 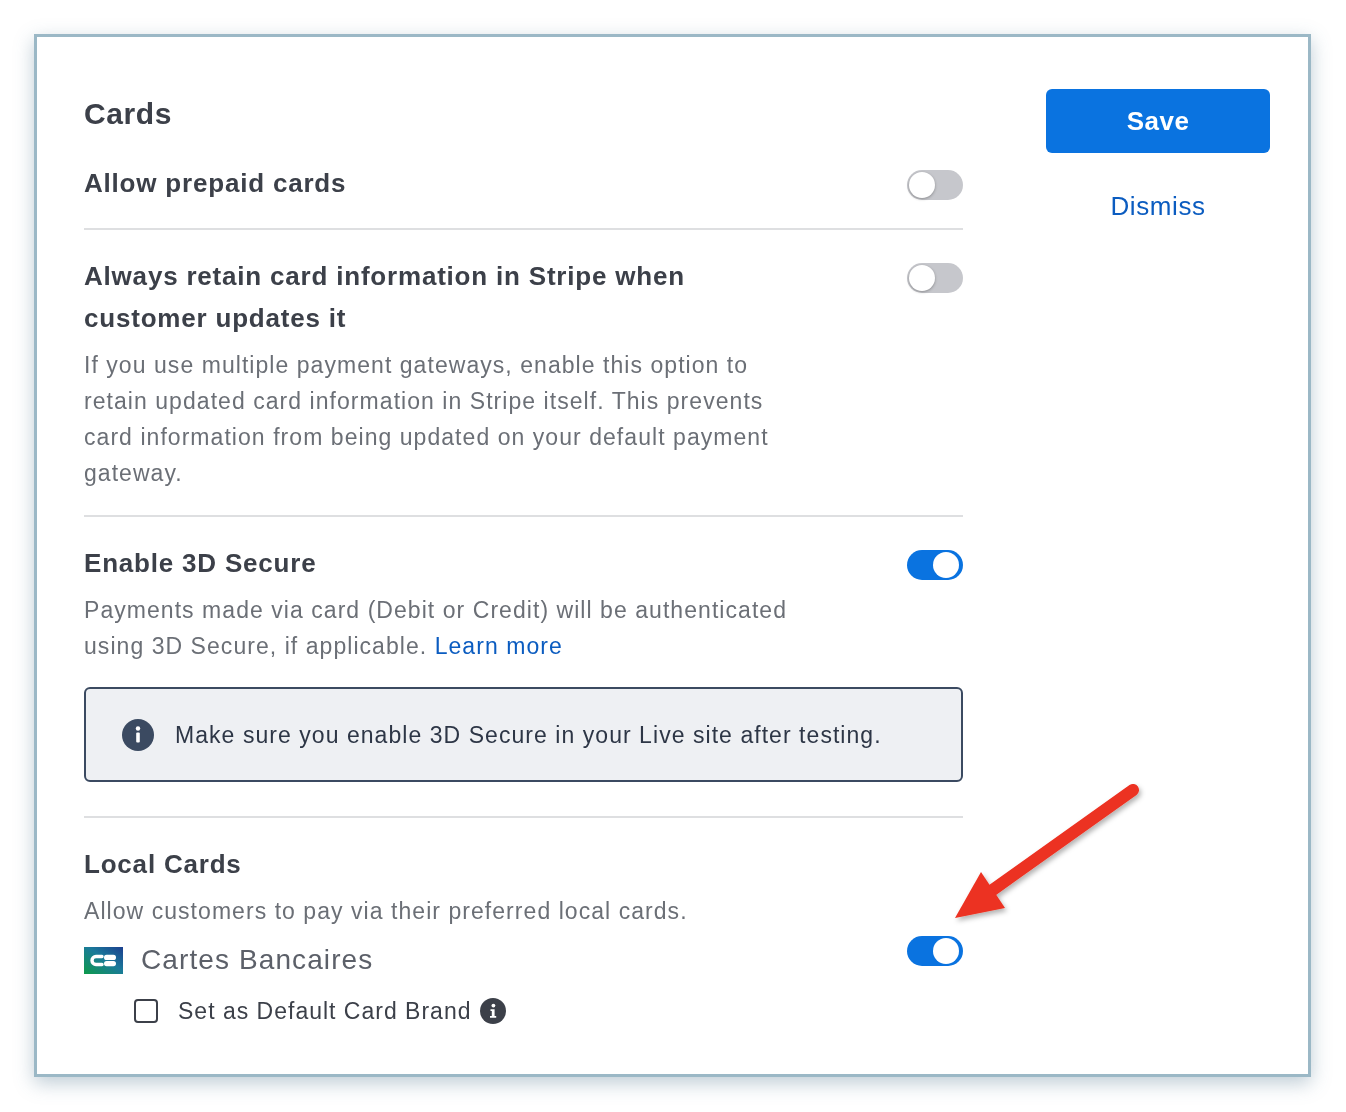 What do you see at coordinates (129, 114) in the screenshot?
I see `section-heading: Cards` at bounding box center [129, 114].